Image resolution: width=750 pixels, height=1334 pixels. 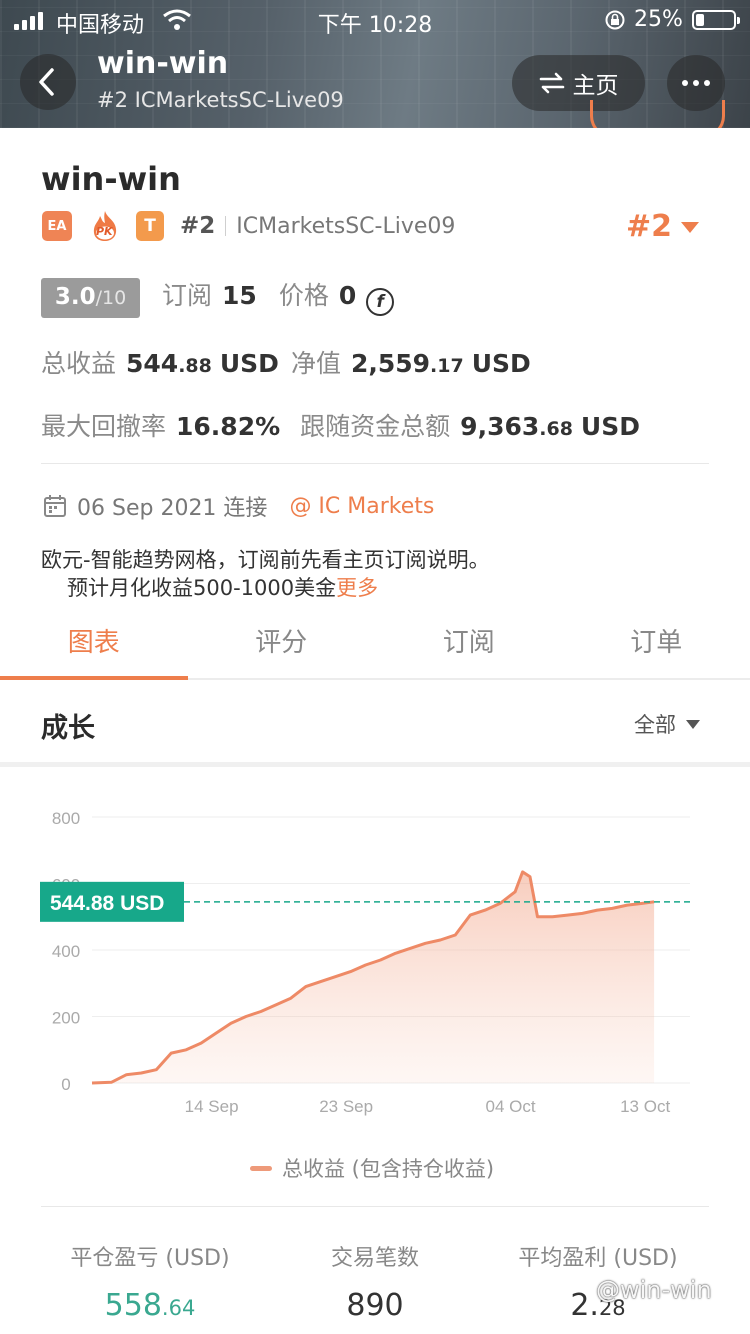 I want to click on drawdown-value: 16.82%, so click(x=228, y=426).